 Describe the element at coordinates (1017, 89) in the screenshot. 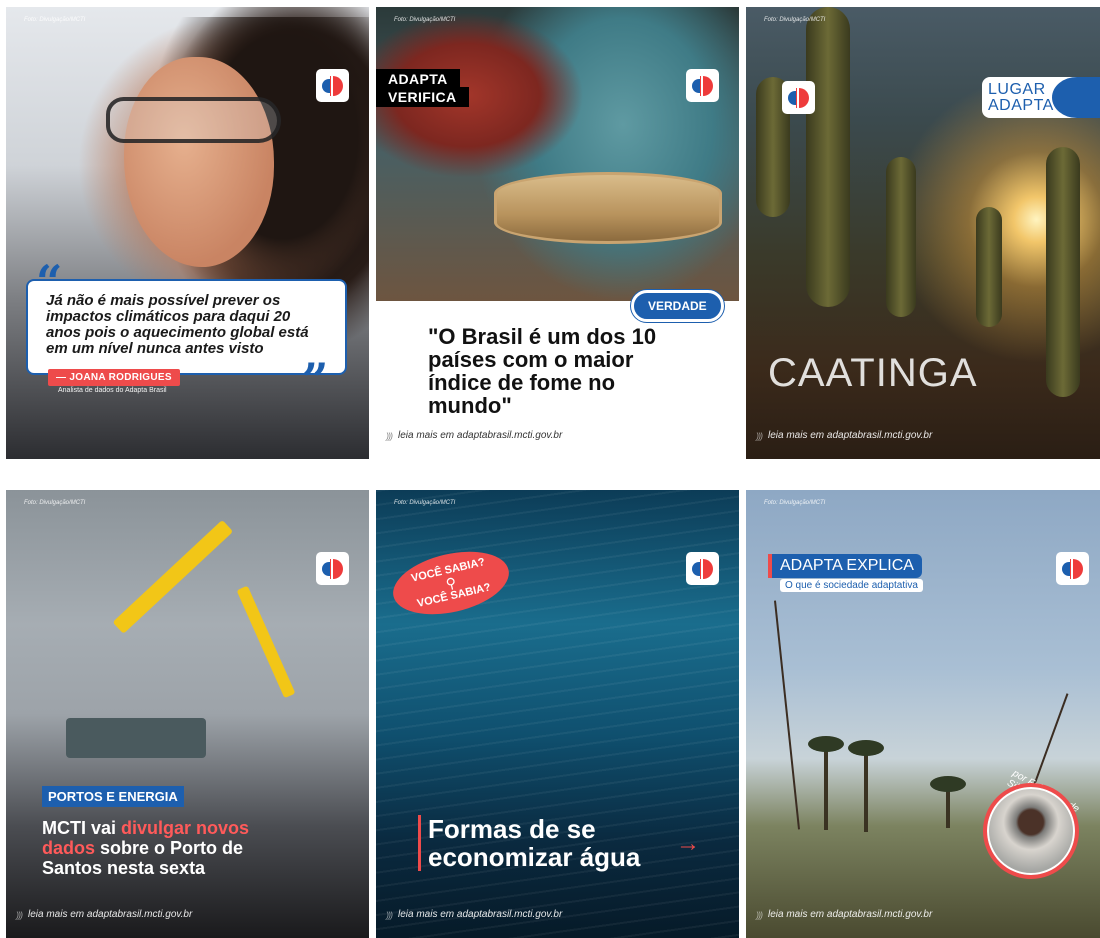

I see `series-tag-line1: LUGAR` at that location.